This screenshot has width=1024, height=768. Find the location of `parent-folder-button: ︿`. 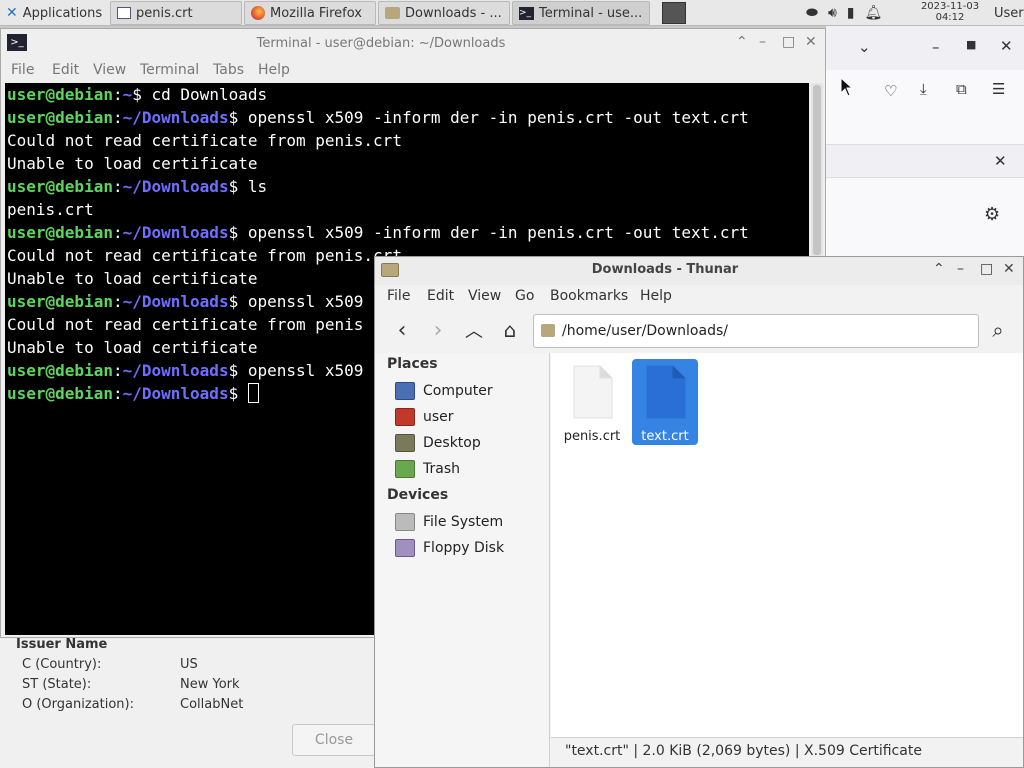

parent-folder-button: ︿ is located at coordinates (474, 330).